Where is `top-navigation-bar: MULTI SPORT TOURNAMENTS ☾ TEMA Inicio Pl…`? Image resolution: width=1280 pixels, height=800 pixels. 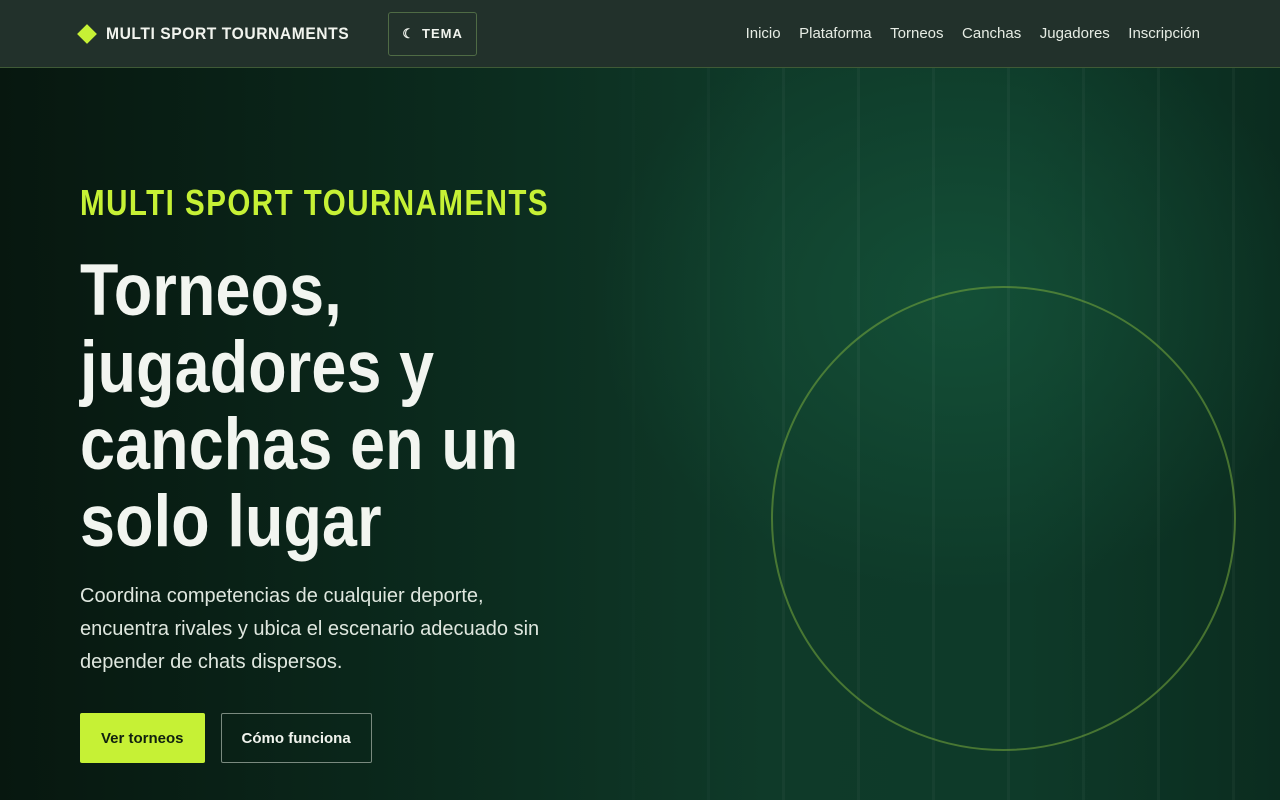
top-navigation-bar: MULTI SPORT TOURNAMENTS ☾ TEMA Inicio Pl… is located at coordinates (640, 34).